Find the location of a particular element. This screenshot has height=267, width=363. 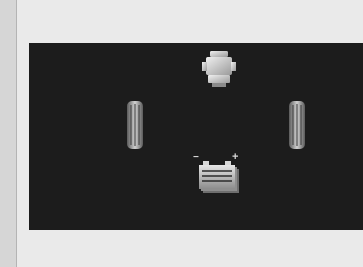

battery-icon: − + is located at coordinates (216, 172).